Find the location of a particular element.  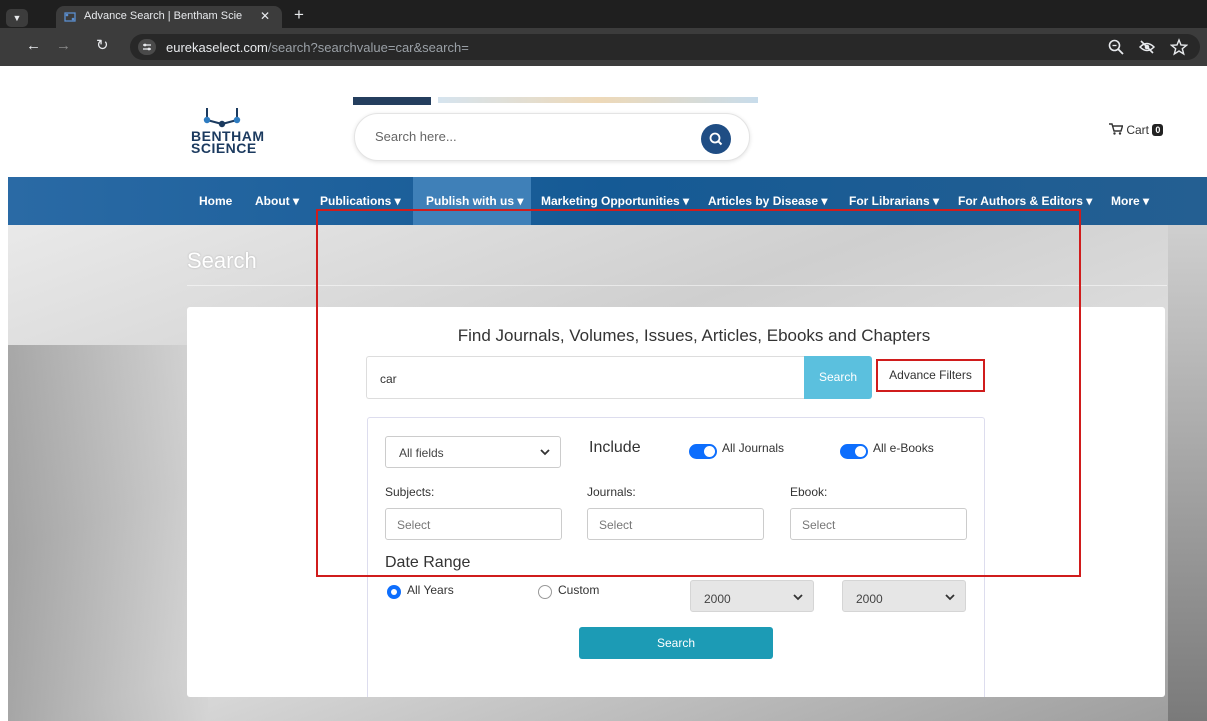

year-from-value: 2000 is located at coordinates (717, 599).